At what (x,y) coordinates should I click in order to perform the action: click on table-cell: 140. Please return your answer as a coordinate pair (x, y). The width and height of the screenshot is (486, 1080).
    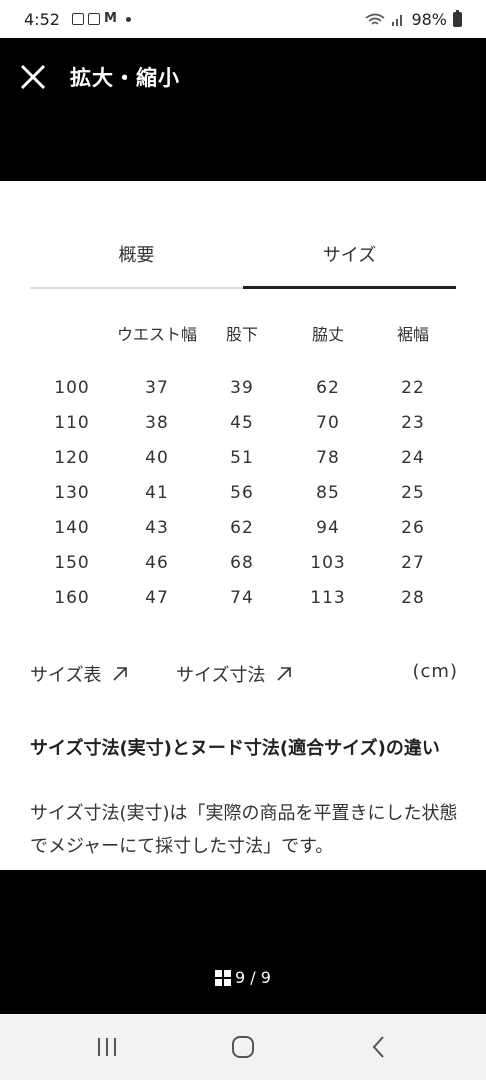
    Looking at the image, I should click on (72, 528).